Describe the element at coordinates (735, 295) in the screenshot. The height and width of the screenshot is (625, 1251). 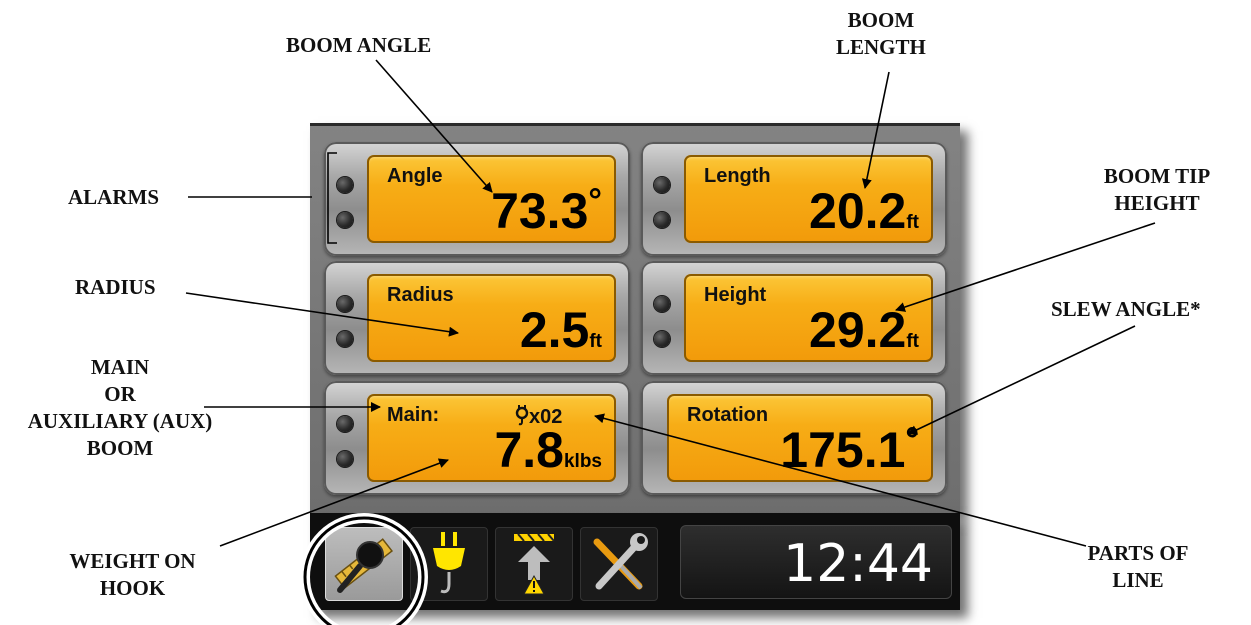
I see `height-label: Height` at that location.